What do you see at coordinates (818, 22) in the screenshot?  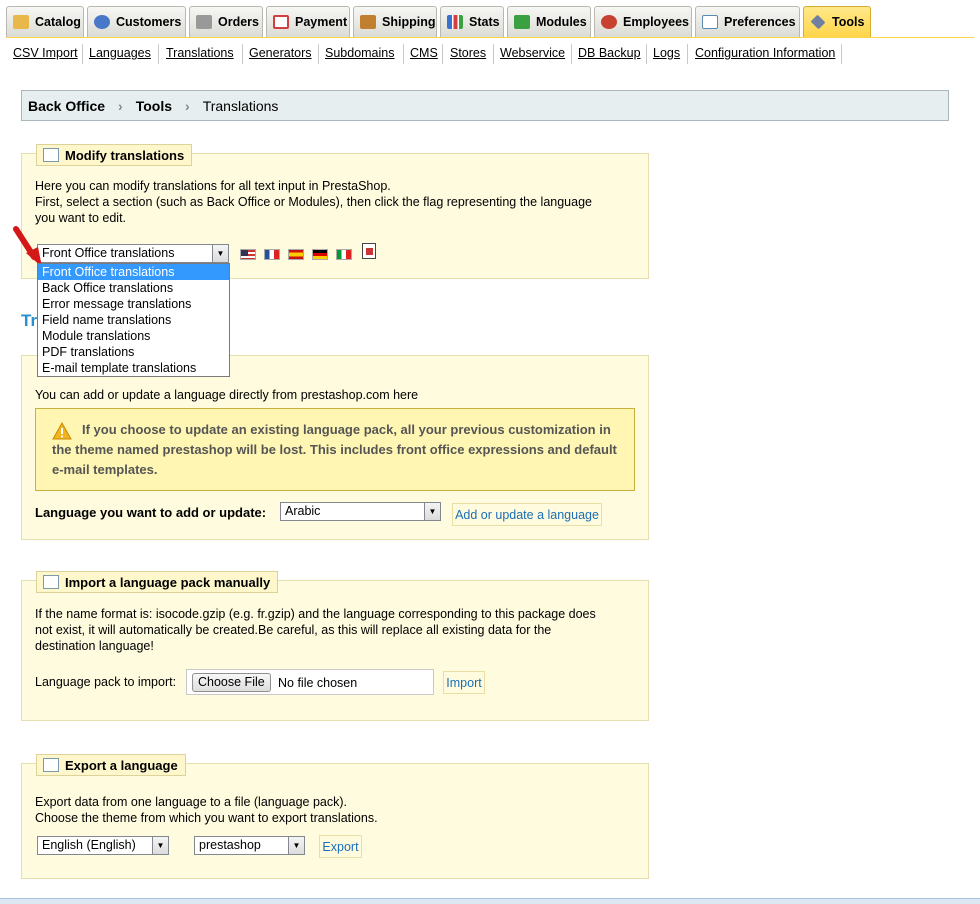 I see `wrench-icon` at bounding box center [818, 22].